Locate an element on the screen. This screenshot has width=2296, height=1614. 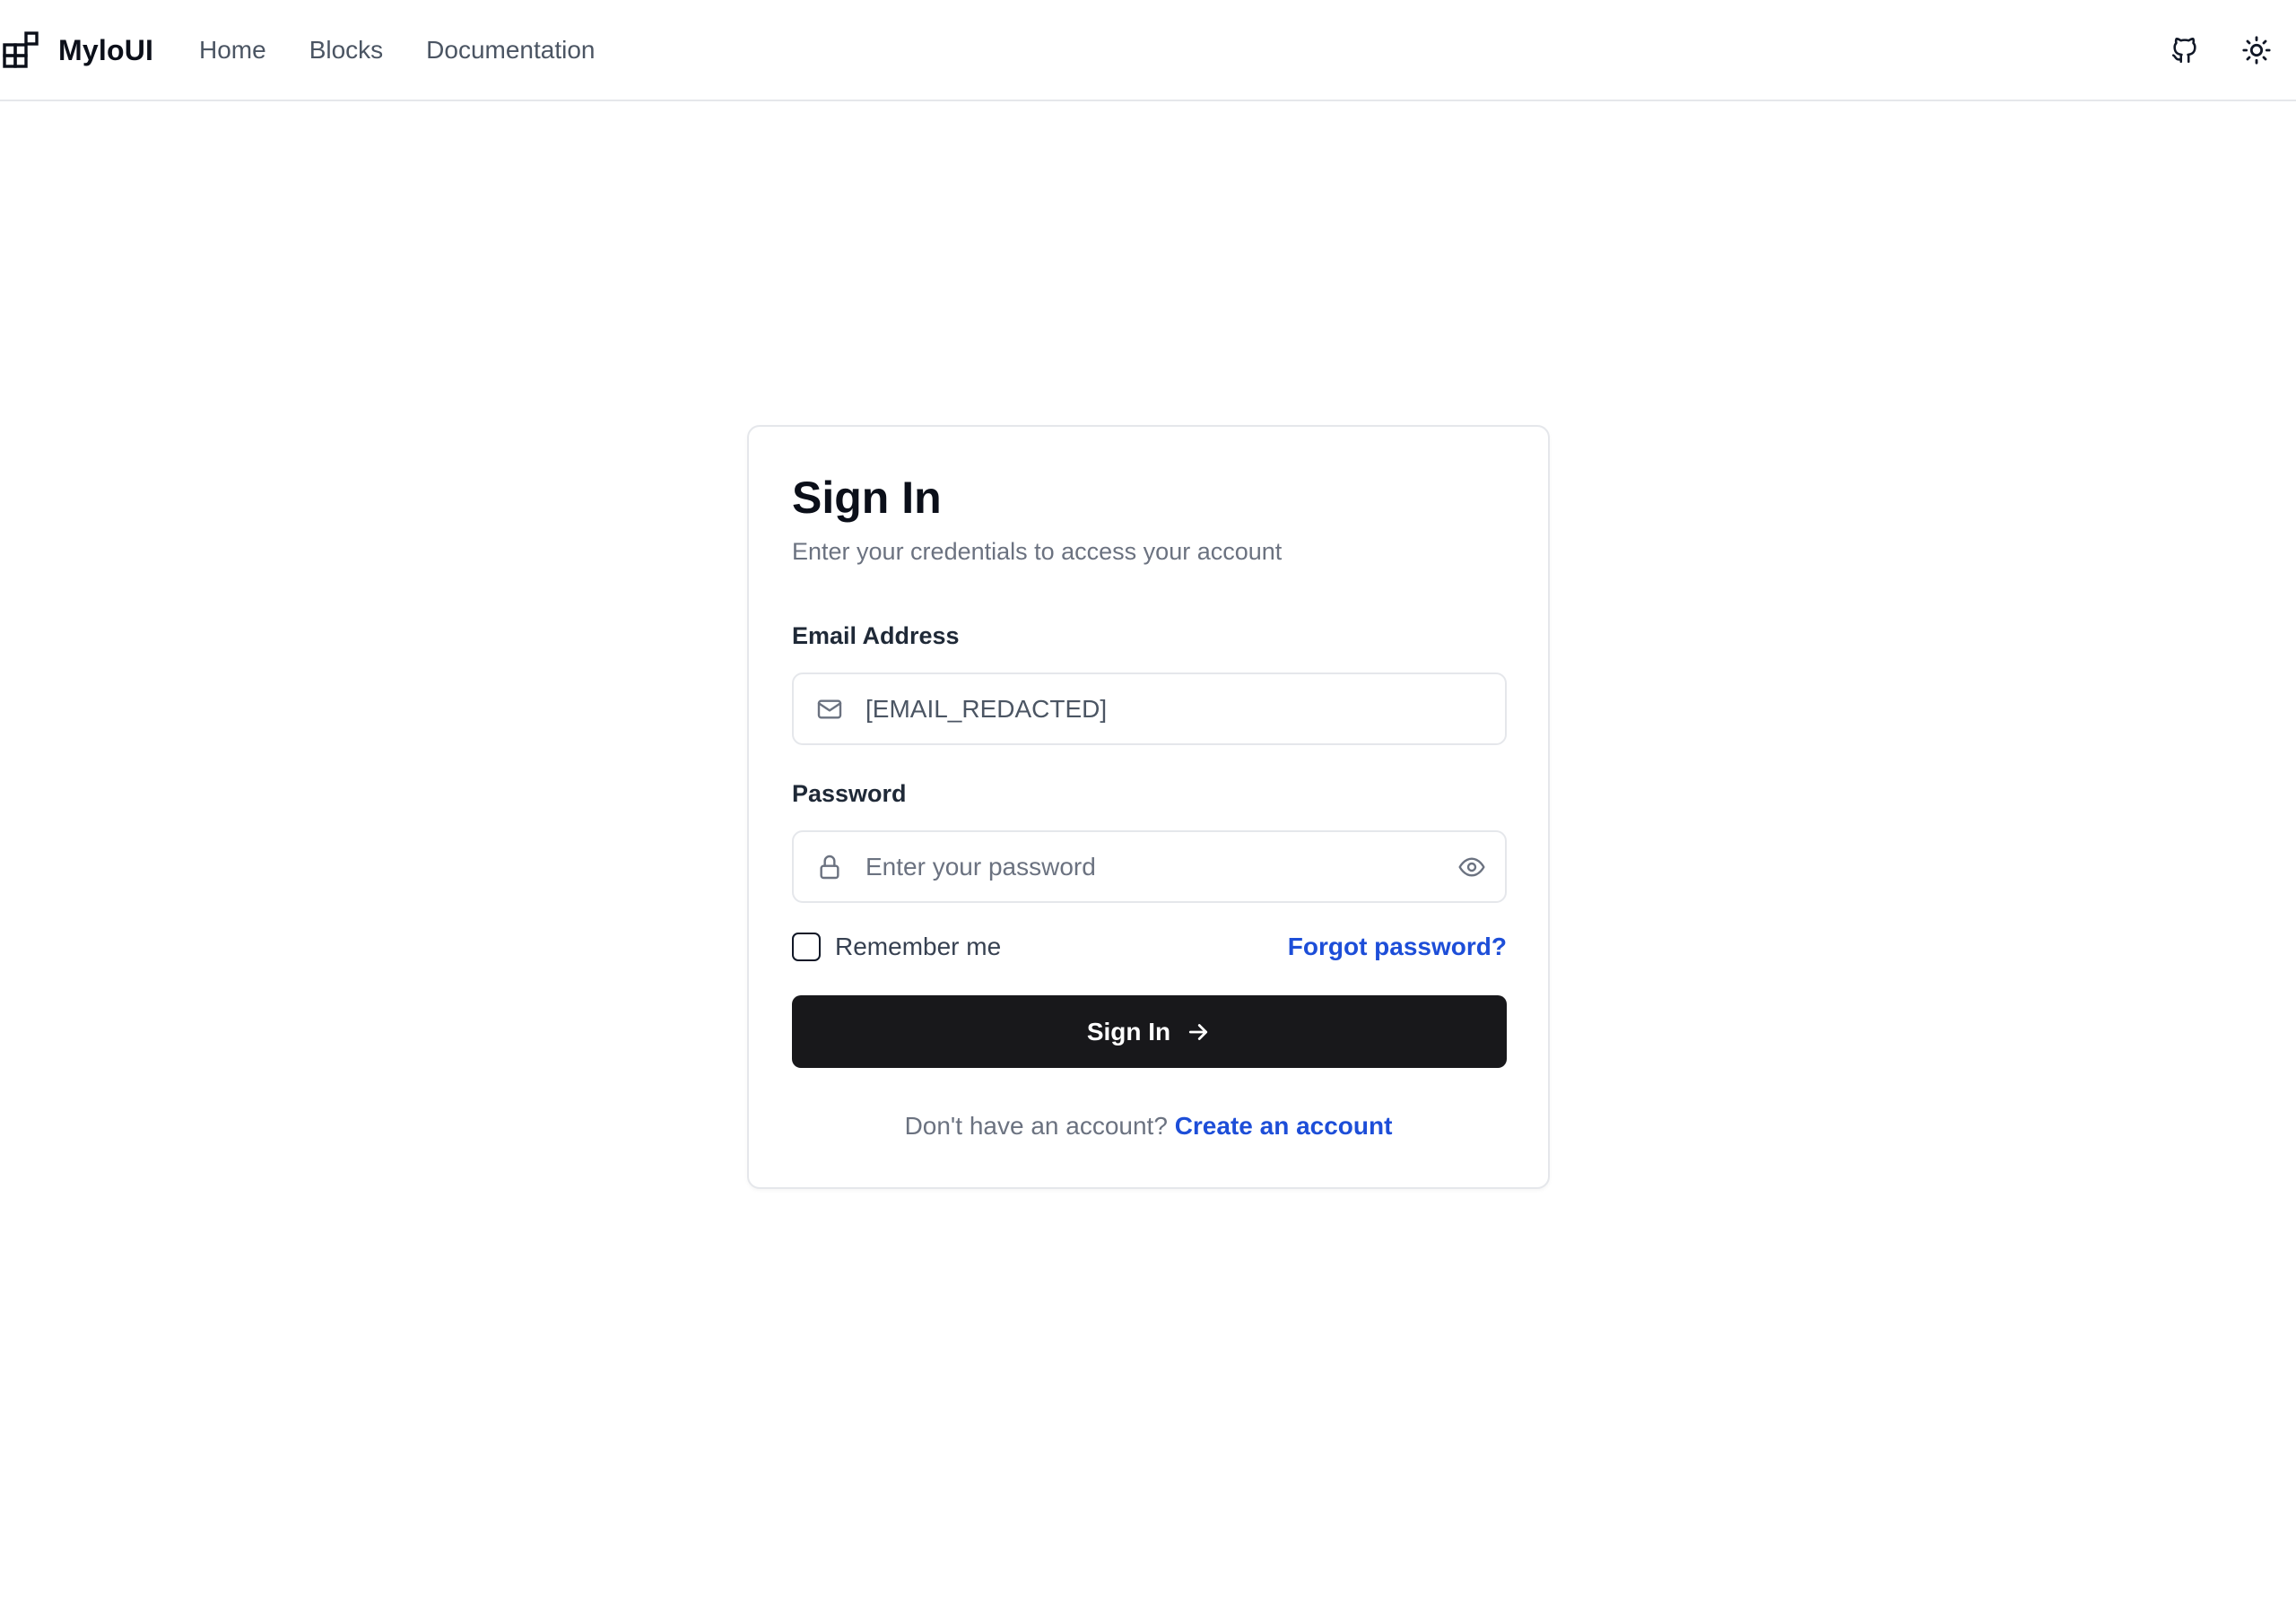
main-nav: Home Blocks Documentation is located at coordinates (419, 50).